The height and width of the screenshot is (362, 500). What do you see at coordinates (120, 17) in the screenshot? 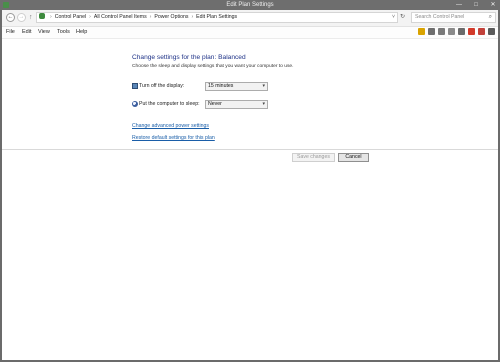
I see `breadcrumb-item: All Control Panel Items` at bounding box center [120, 17].